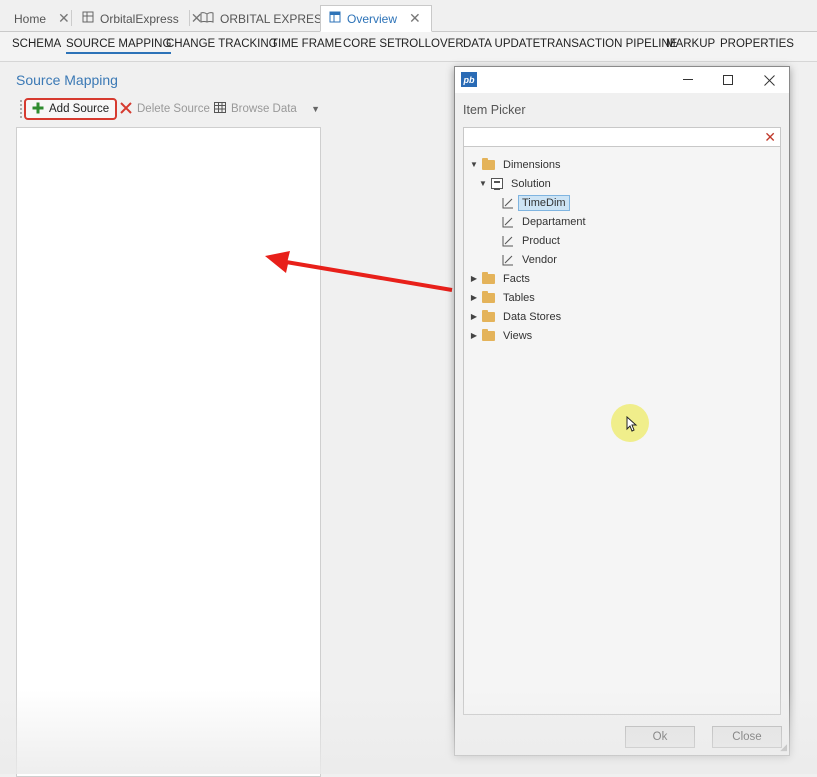 Image resolution: width=817 pixels, height=777 pixels. I want to click on tab-home: Home ✕, so click(43, 18).